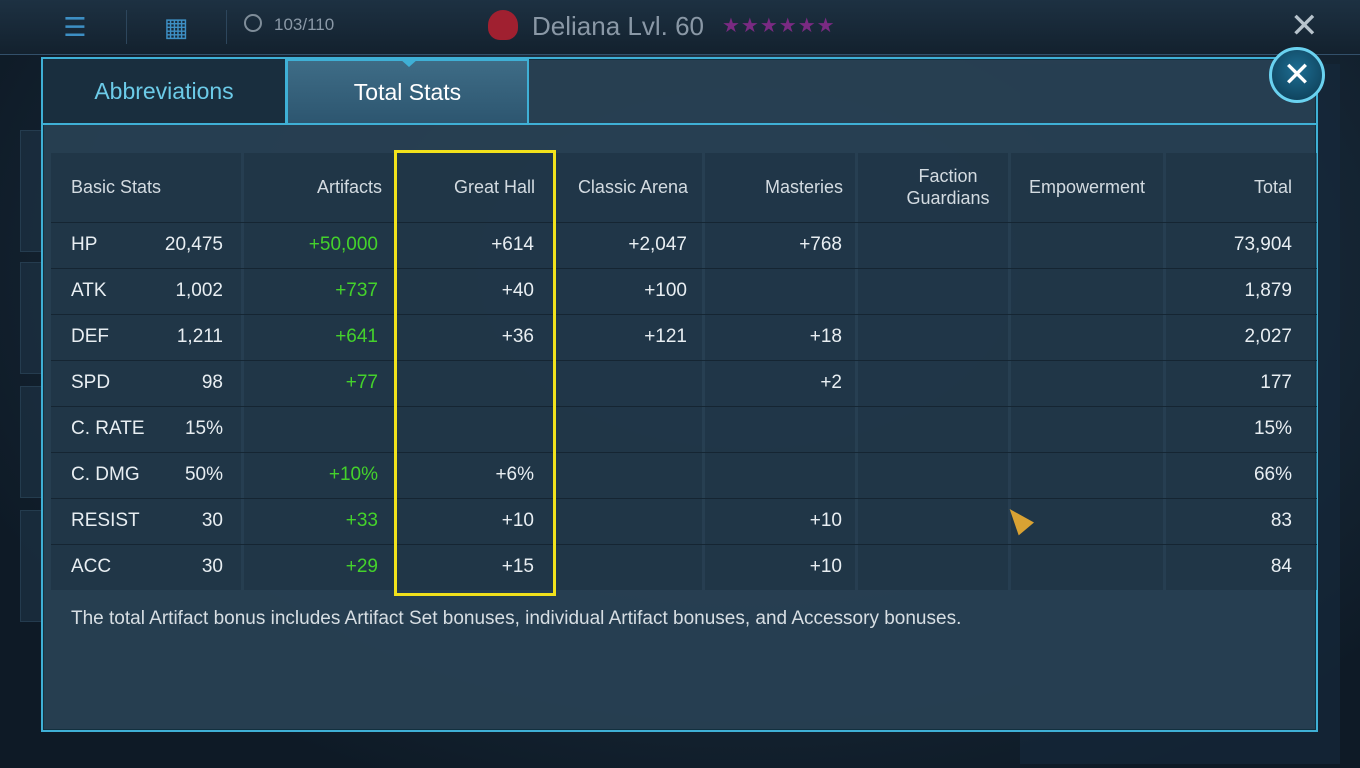 The height and width of the screenshot is (768, 1360). I want to click on energy-icon, so click(253, 23).